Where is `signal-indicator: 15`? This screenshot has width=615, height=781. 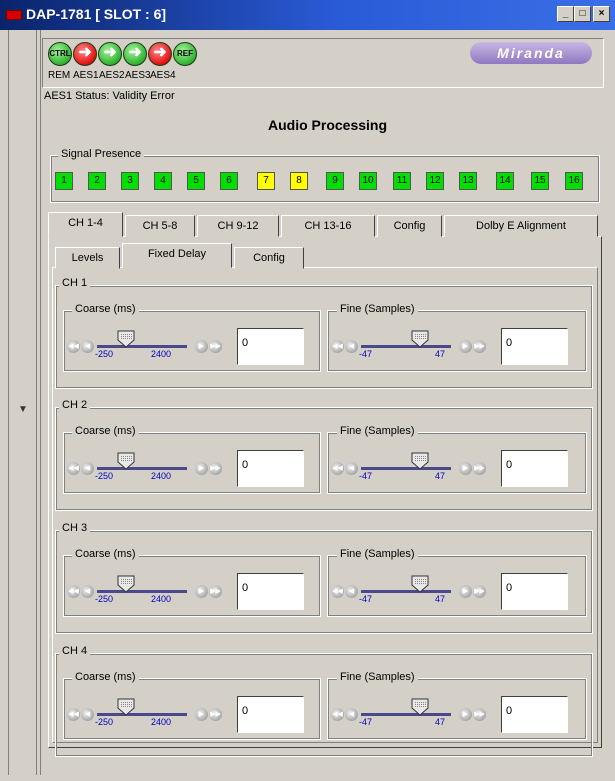 signal-indicator: 15 is located at coordinates (540, 181).